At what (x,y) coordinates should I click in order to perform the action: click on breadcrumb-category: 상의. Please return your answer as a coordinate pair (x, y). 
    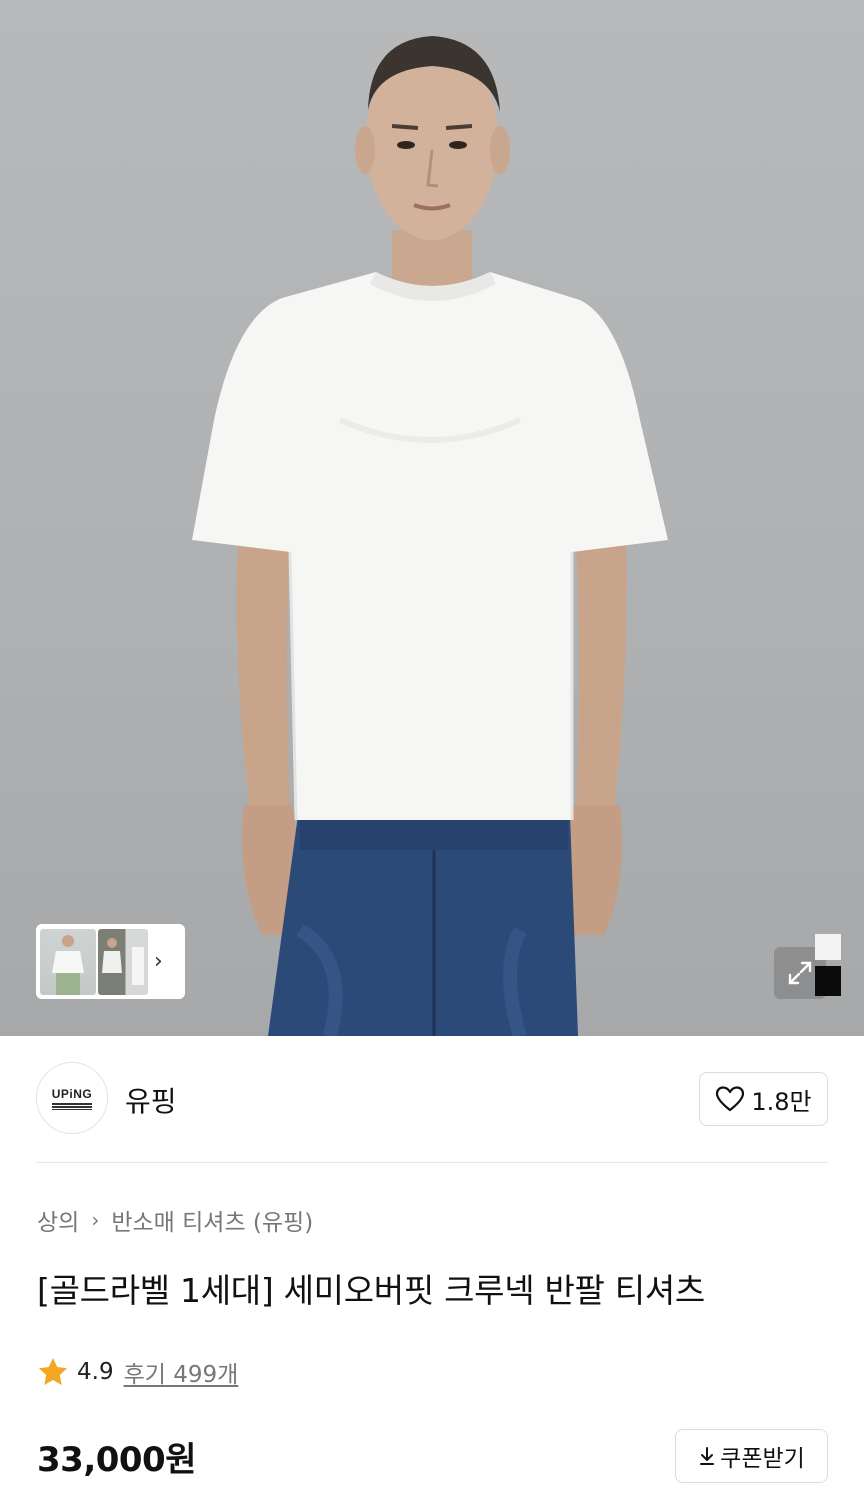
    Looking at the image, I should click on (58, 1220).